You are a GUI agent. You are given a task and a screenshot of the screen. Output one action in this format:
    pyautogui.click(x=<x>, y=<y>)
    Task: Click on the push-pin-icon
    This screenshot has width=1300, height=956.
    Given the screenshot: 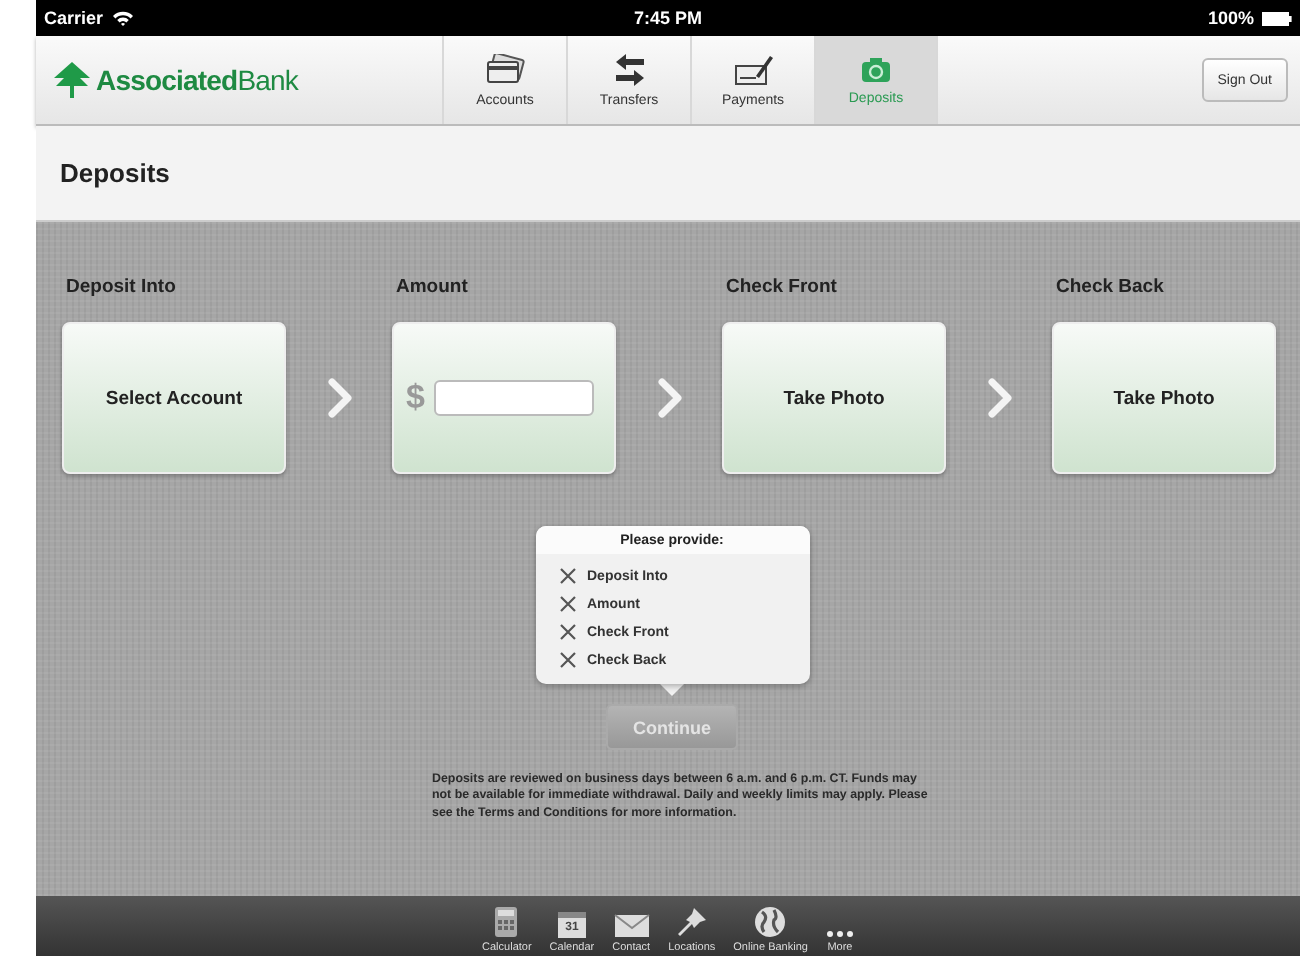 What is the action you would take?
    pyautogui.click(x=691, y=922)
    